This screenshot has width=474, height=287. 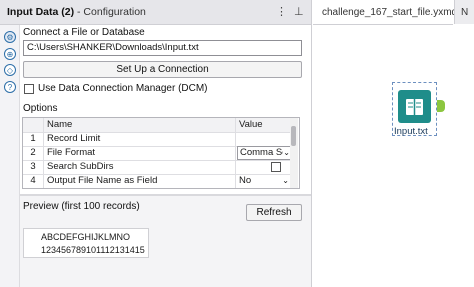 What do you see at coordinates (441, 106) in the screenshot?
I see `output-anchor` at bounding box center [441, 106].